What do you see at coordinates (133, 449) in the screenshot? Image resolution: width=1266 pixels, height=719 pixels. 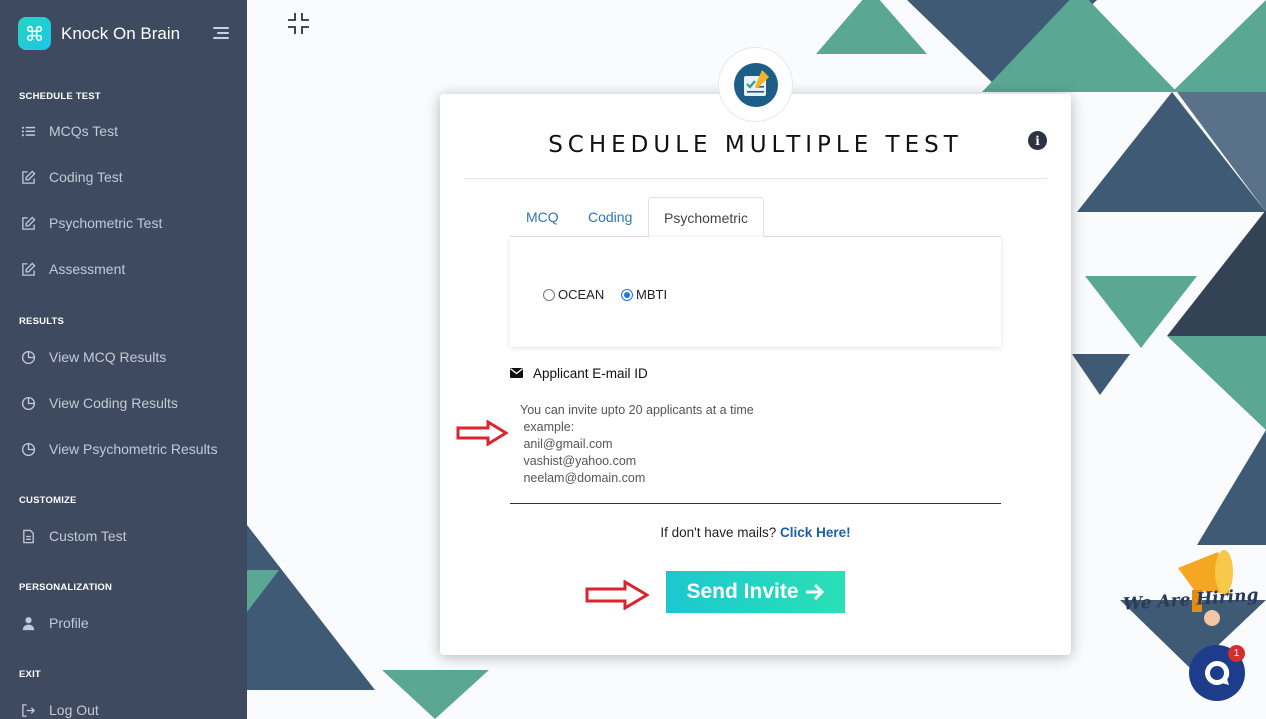 I see `sidebar-item-label: View Psychometric Results` at bounding box center [133, 449].